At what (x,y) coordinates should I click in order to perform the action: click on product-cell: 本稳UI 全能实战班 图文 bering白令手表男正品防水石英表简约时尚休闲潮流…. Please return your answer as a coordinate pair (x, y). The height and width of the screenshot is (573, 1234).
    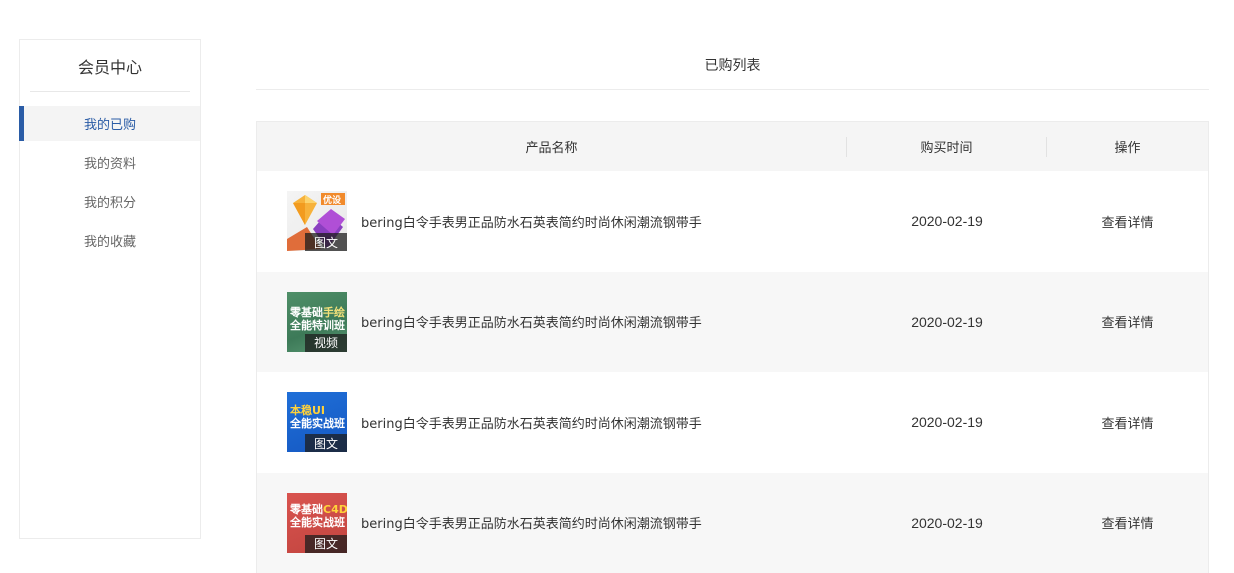
    Looking at the image, I should click on (552, 422).